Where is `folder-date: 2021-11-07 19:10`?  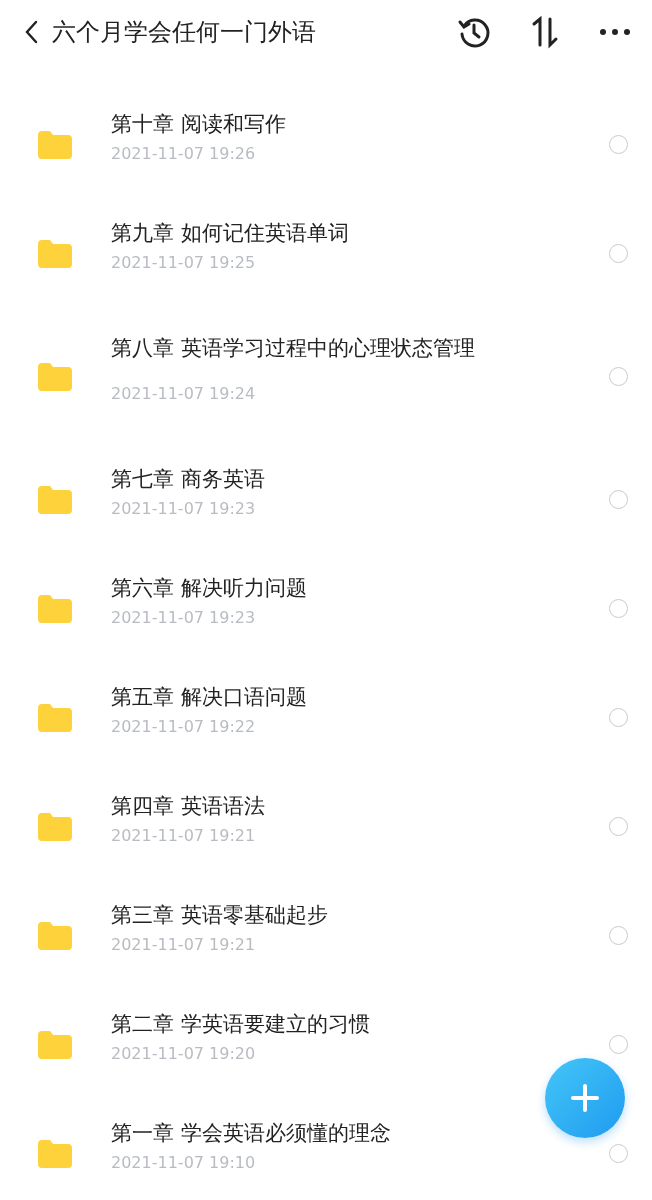 folder-date: 2021-11-07 19:10 is located at coordinates (183, 1162).